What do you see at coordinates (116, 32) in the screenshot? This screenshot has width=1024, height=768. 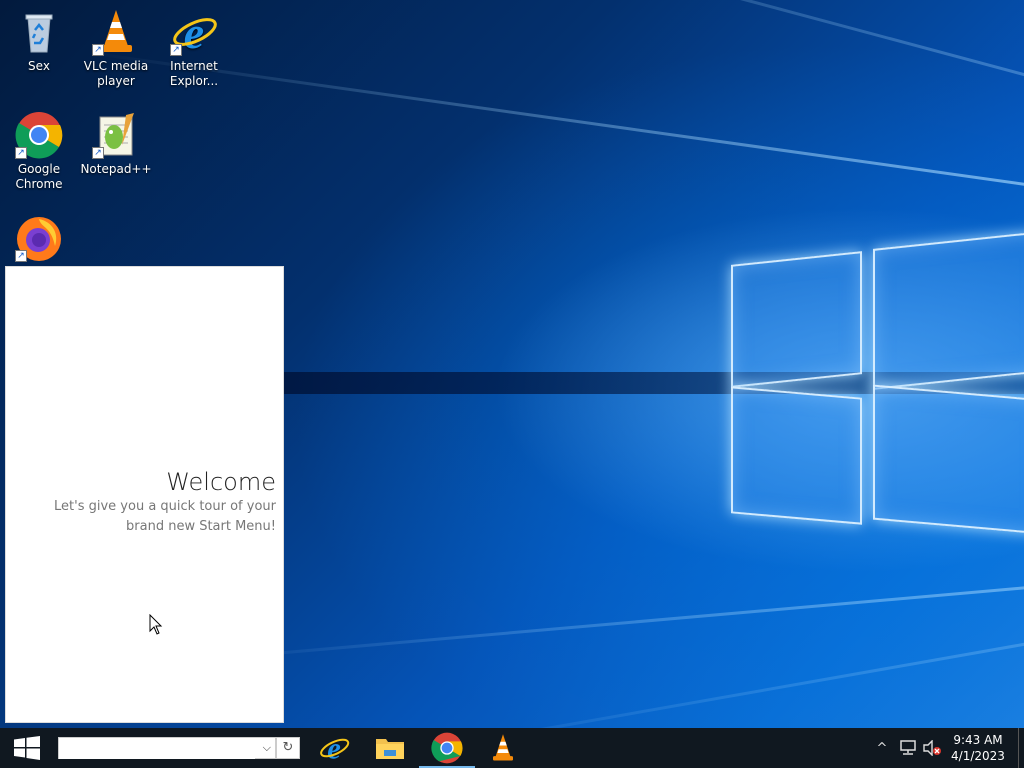 I see `vlc-cone-icon: ↗` at bounding box center [116, 32].